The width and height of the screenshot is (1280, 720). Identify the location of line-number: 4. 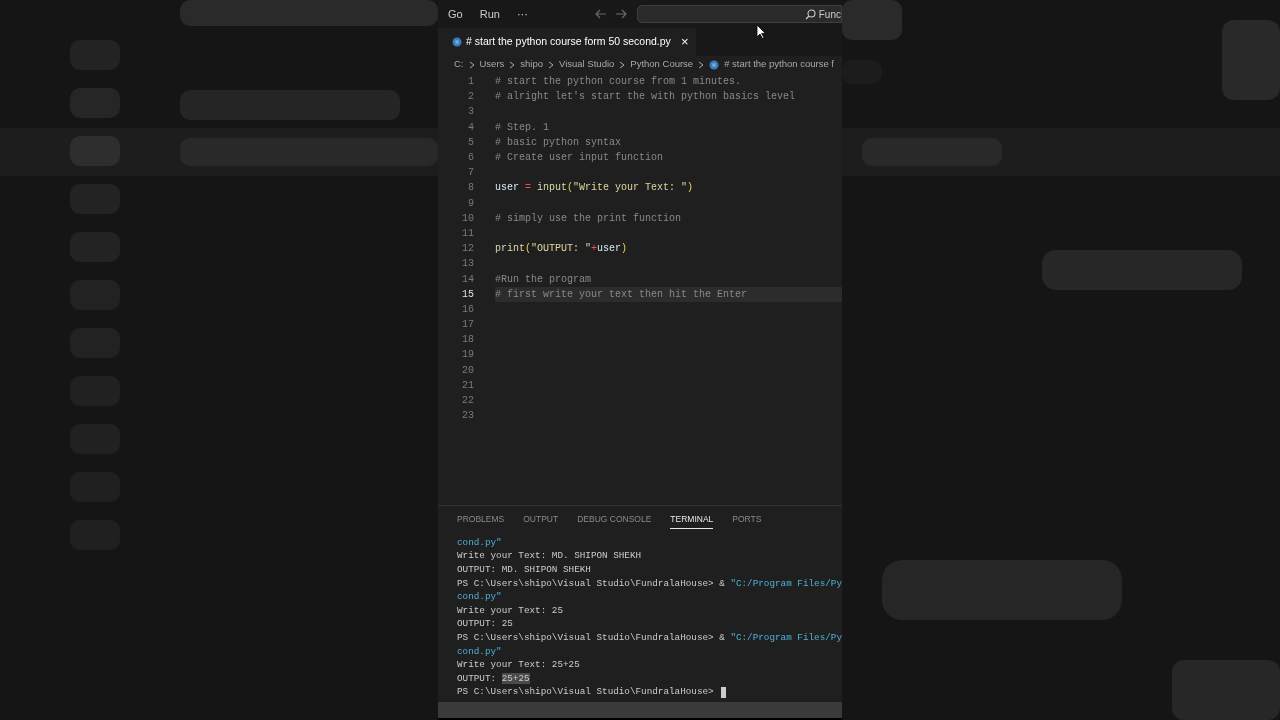
(470, 127).